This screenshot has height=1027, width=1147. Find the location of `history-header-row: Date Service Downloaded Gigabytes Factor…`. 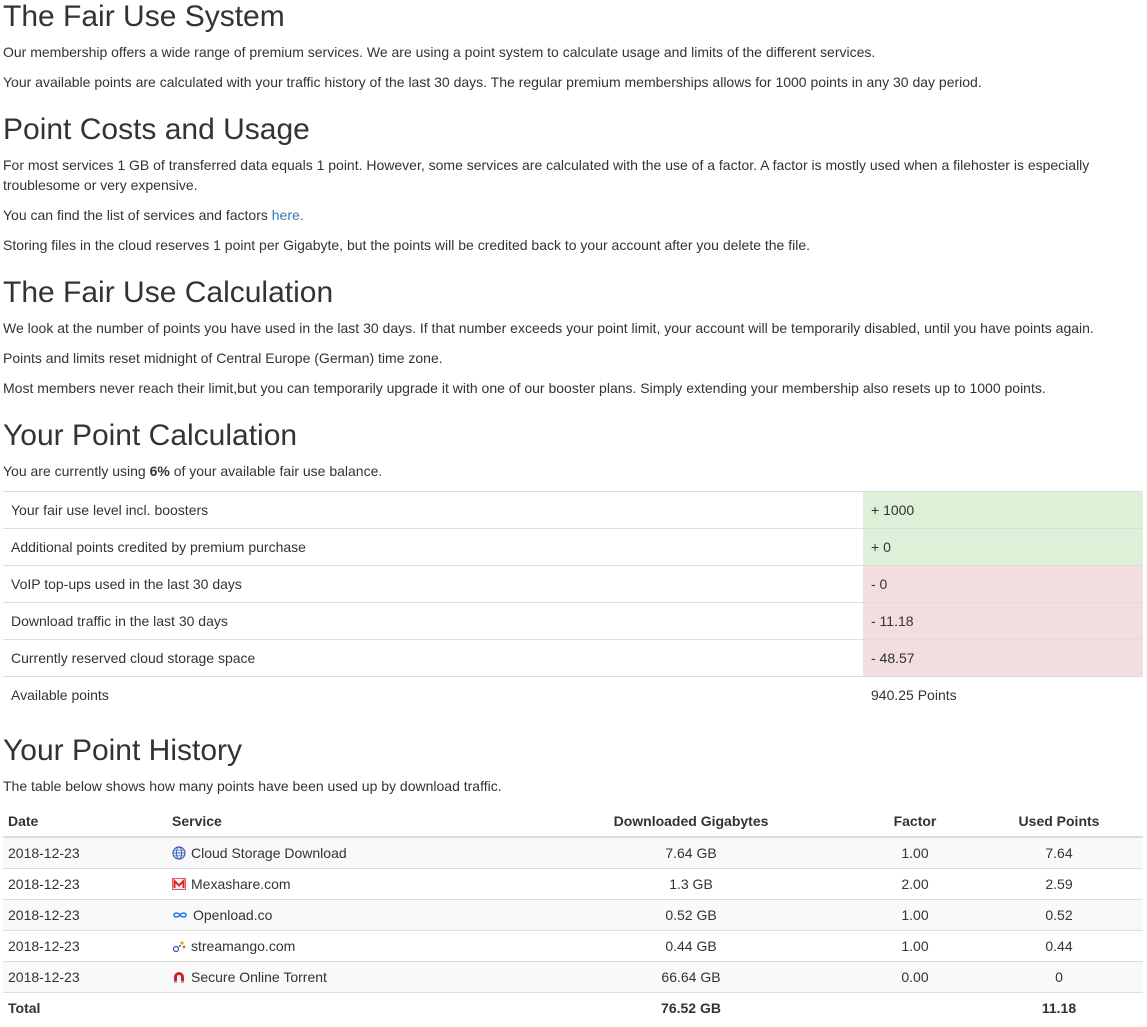

history-header-row: Date Service Downloaded Gigabytes Factor… is located at coordinates (573, 822).